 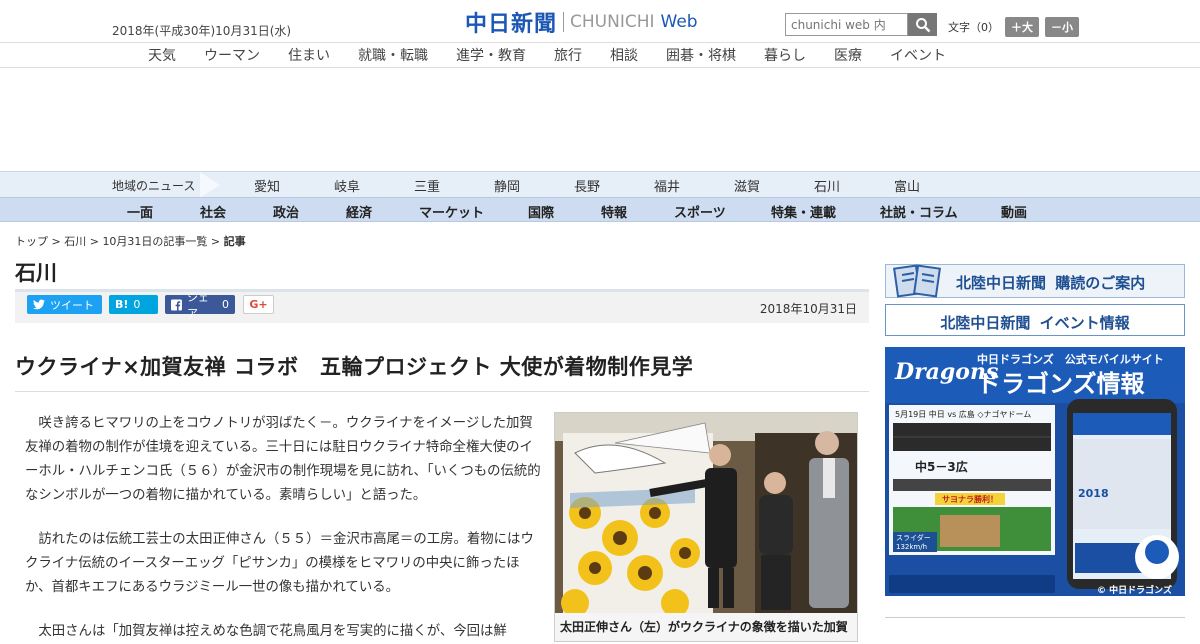 What do you see at coordinates (614, 211) in the screenshot?
I see `main-nav-item: 特報` at bounding box center [614, 211].